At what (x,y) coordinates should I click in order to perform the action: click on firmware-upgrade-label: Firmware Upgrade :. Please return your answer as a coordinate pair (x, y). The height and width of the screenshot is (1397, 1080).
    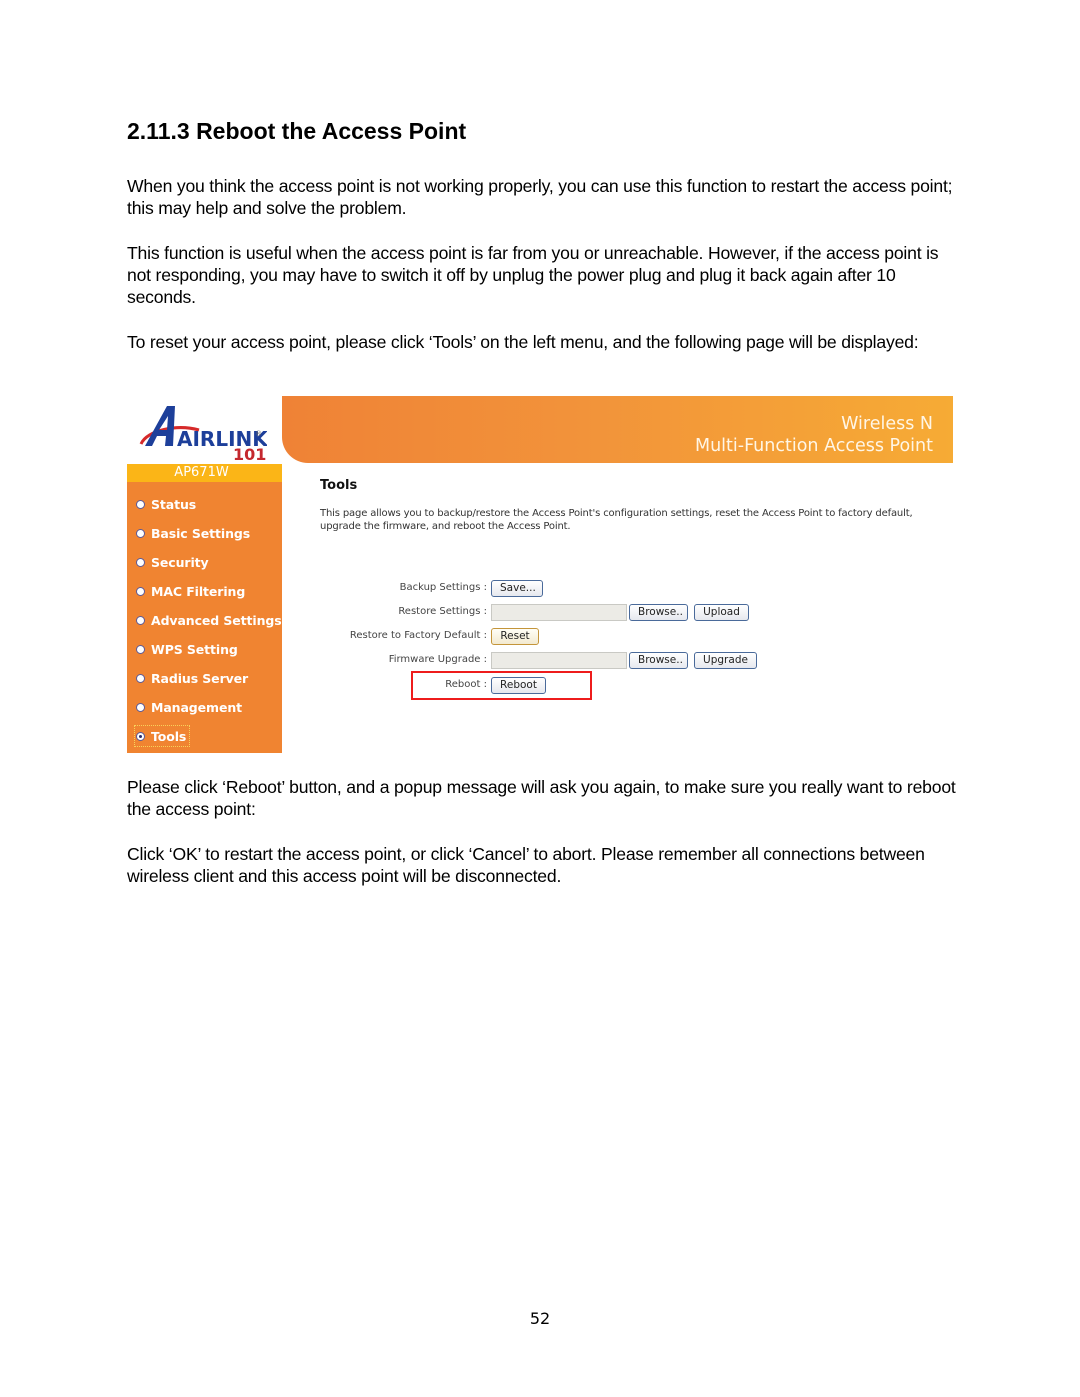
    Looking at the image, I should click on (437, 659).